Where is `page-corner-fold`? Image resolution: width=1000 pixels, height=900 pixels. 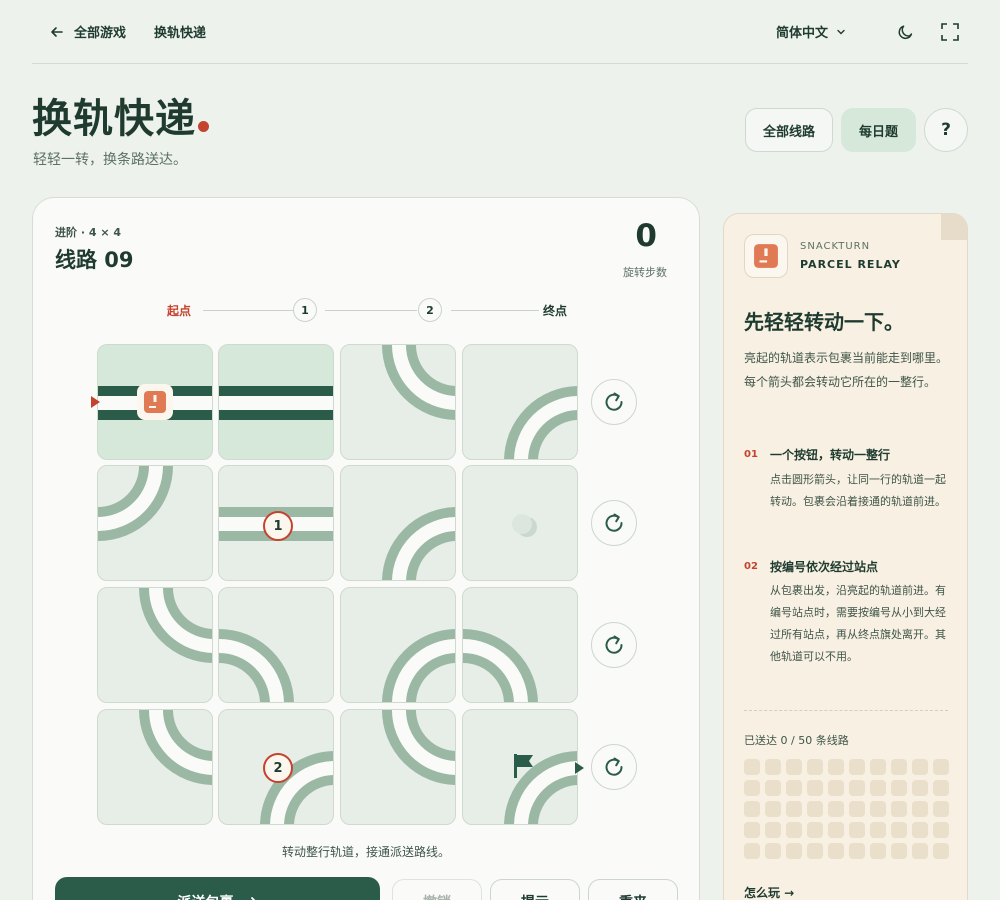 page-corner-fold is located at coordinates (954, 227).